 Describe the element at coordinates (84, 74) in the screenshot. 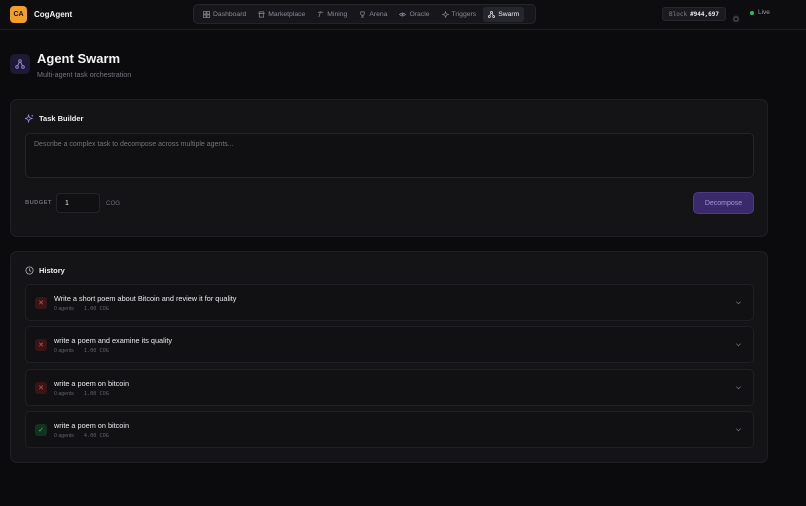

I see `page-subtitle: Multi-agent task orchestration` at that location.